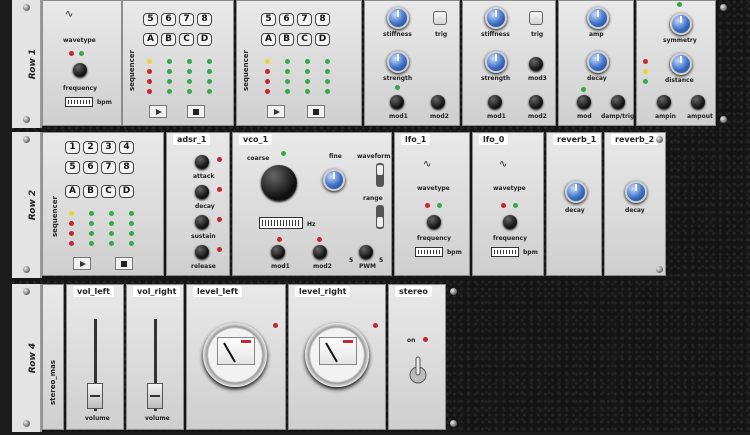 Image resolution: width=750 pixels, height=435 pixels. I want to click on vu-meter, so click(337, 355).